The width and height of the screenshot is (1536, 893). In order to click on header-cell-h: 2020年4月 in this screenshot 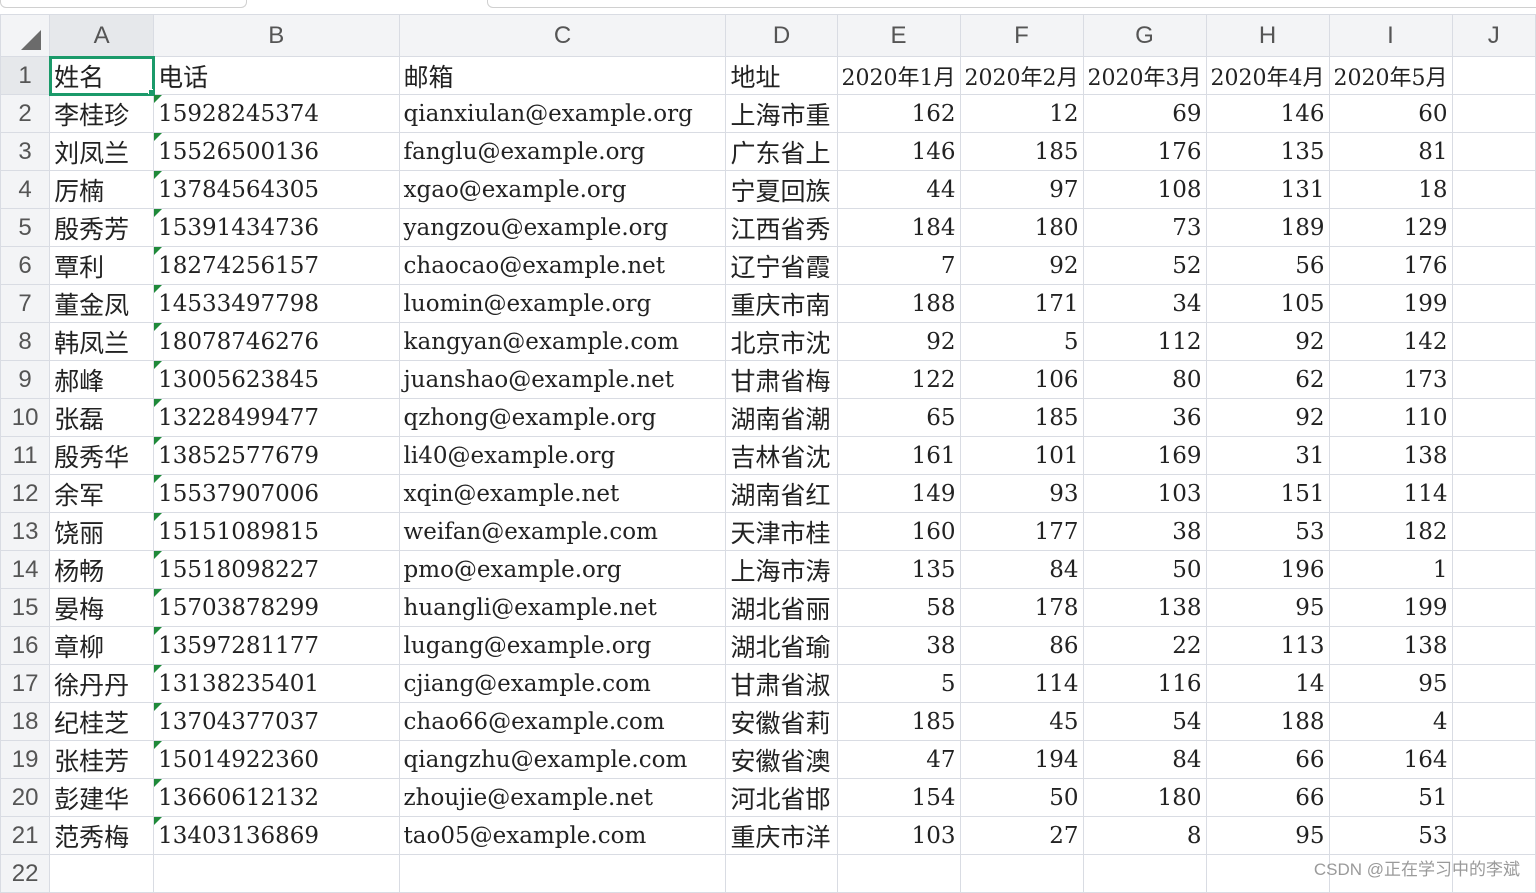, I will do `click(1267, 75)`.